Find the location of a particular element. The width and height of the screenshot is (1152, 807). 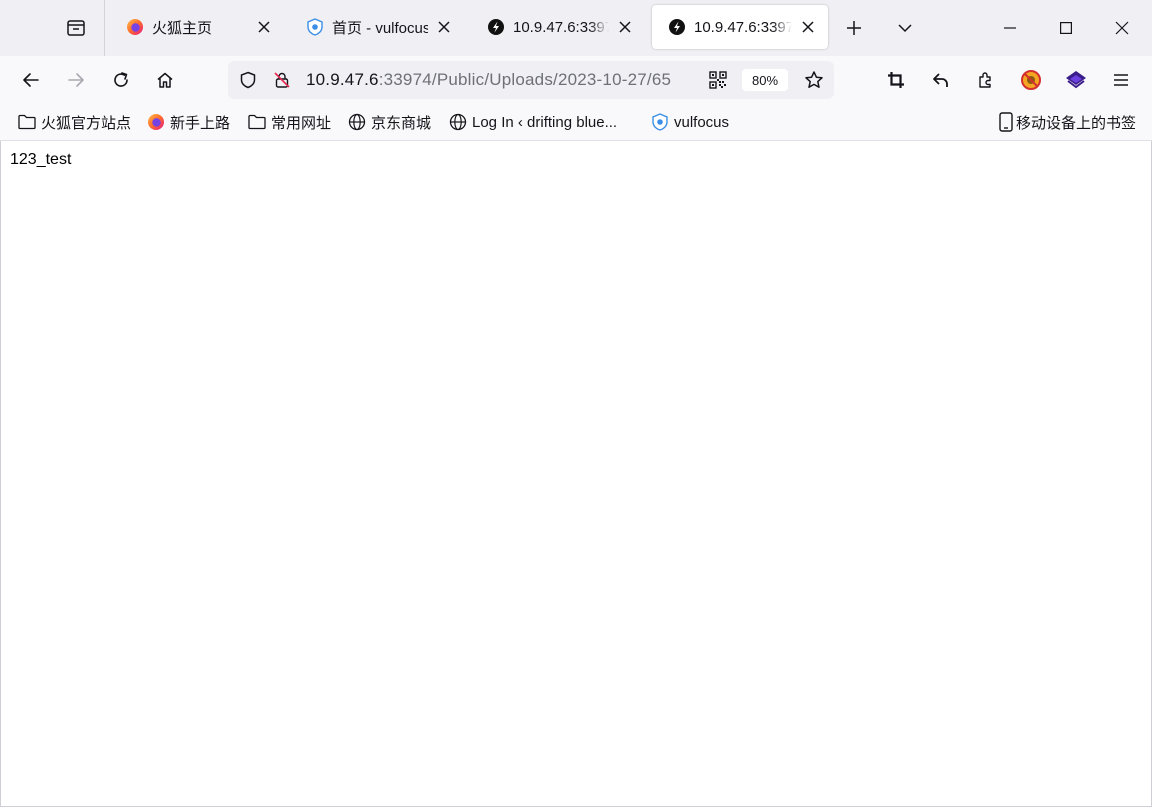

firefox-view-icon is located at coordinates (76, 28).